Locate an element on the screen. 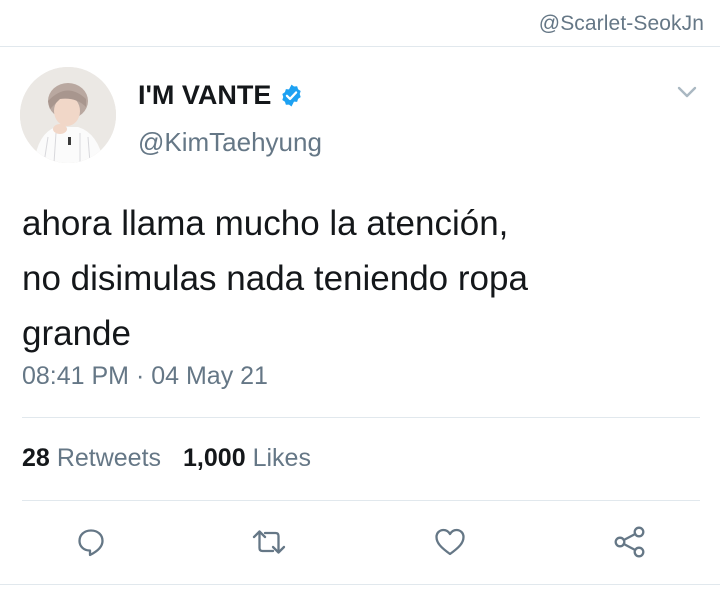 This screenshot has width=720, height=596. likes-label: Likes is located at coordinates (282, 458).